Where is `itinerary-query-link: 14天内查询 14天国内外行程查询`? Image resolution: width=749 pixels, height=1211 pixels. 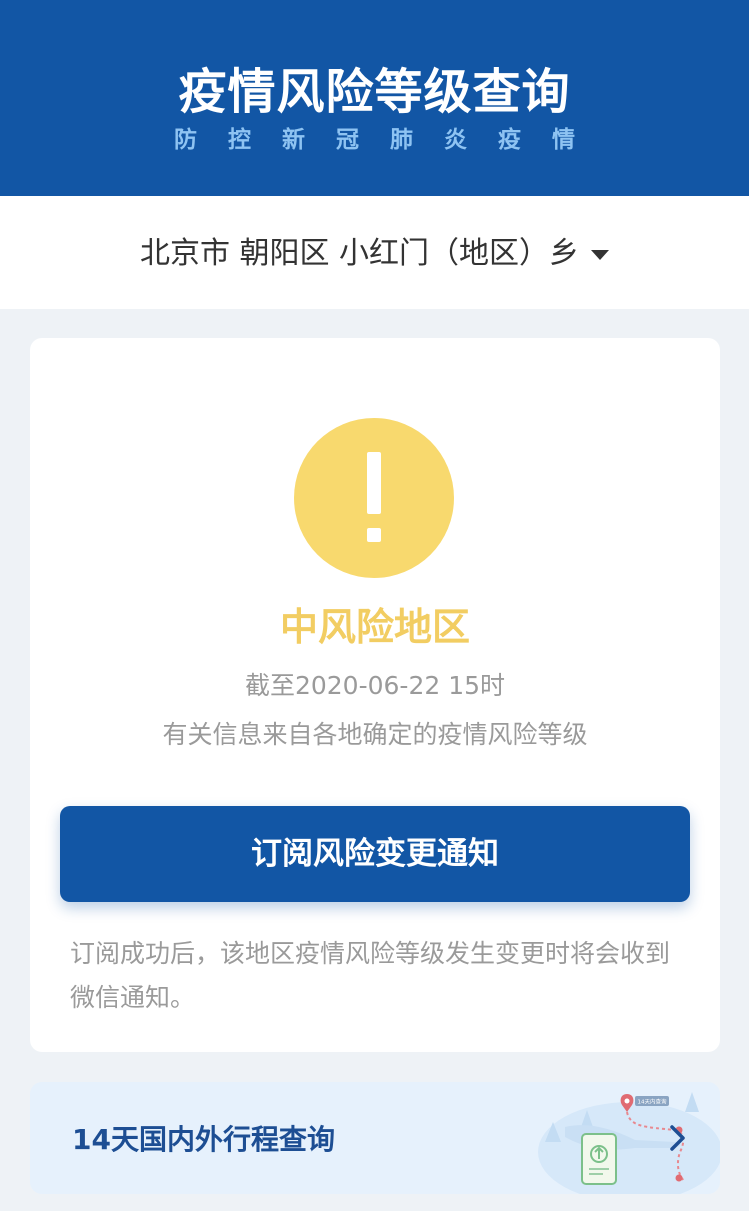
itinerary-query-link: 14天内查询 14天国内外行程查询 is located at coordinates (375, 1138).